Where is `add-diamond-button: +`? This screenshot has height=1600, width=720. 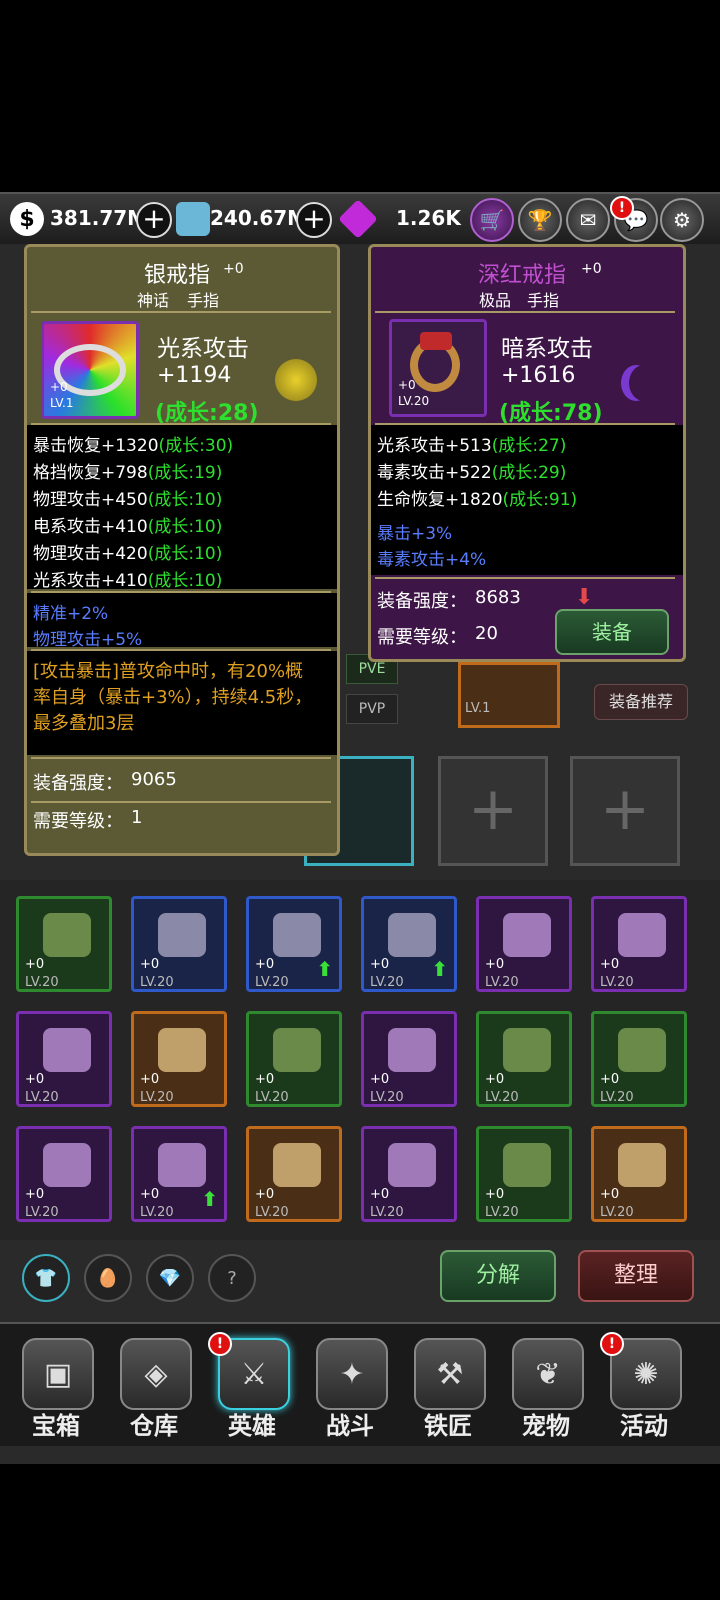
add-diamond-button: + is located at coordinates (314, 220).